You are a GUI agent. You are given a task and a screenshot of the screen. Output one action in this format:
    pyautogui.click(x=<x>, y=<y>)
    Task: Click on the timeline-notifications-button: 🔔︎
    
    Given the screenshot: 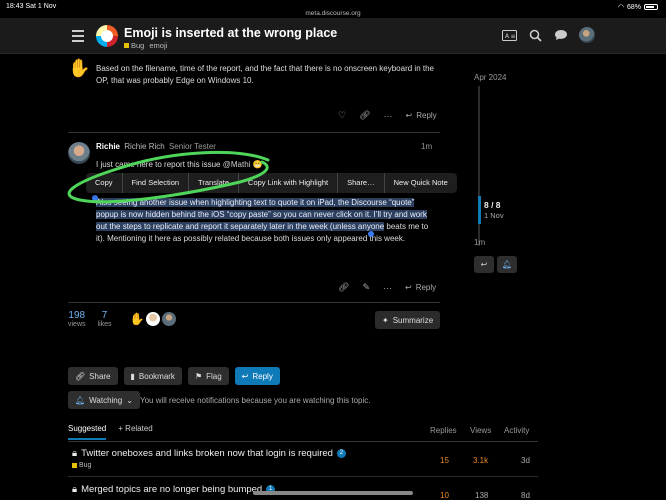 What is the action you would take?
    pyautogui.click(x=507, y=264)
    